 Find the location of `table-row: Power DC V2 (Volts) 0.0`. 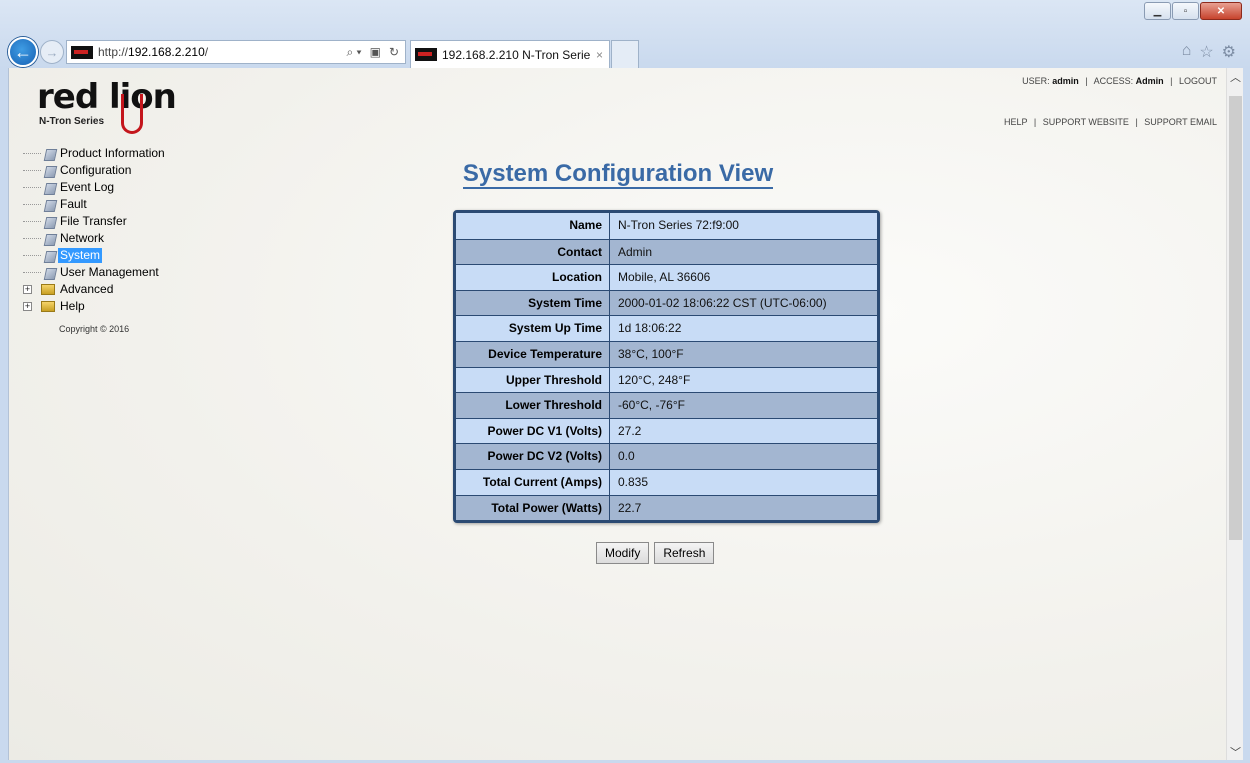

table-row: Power DC V2 (Volts) 0.0 is located at coordinates (666, 456).